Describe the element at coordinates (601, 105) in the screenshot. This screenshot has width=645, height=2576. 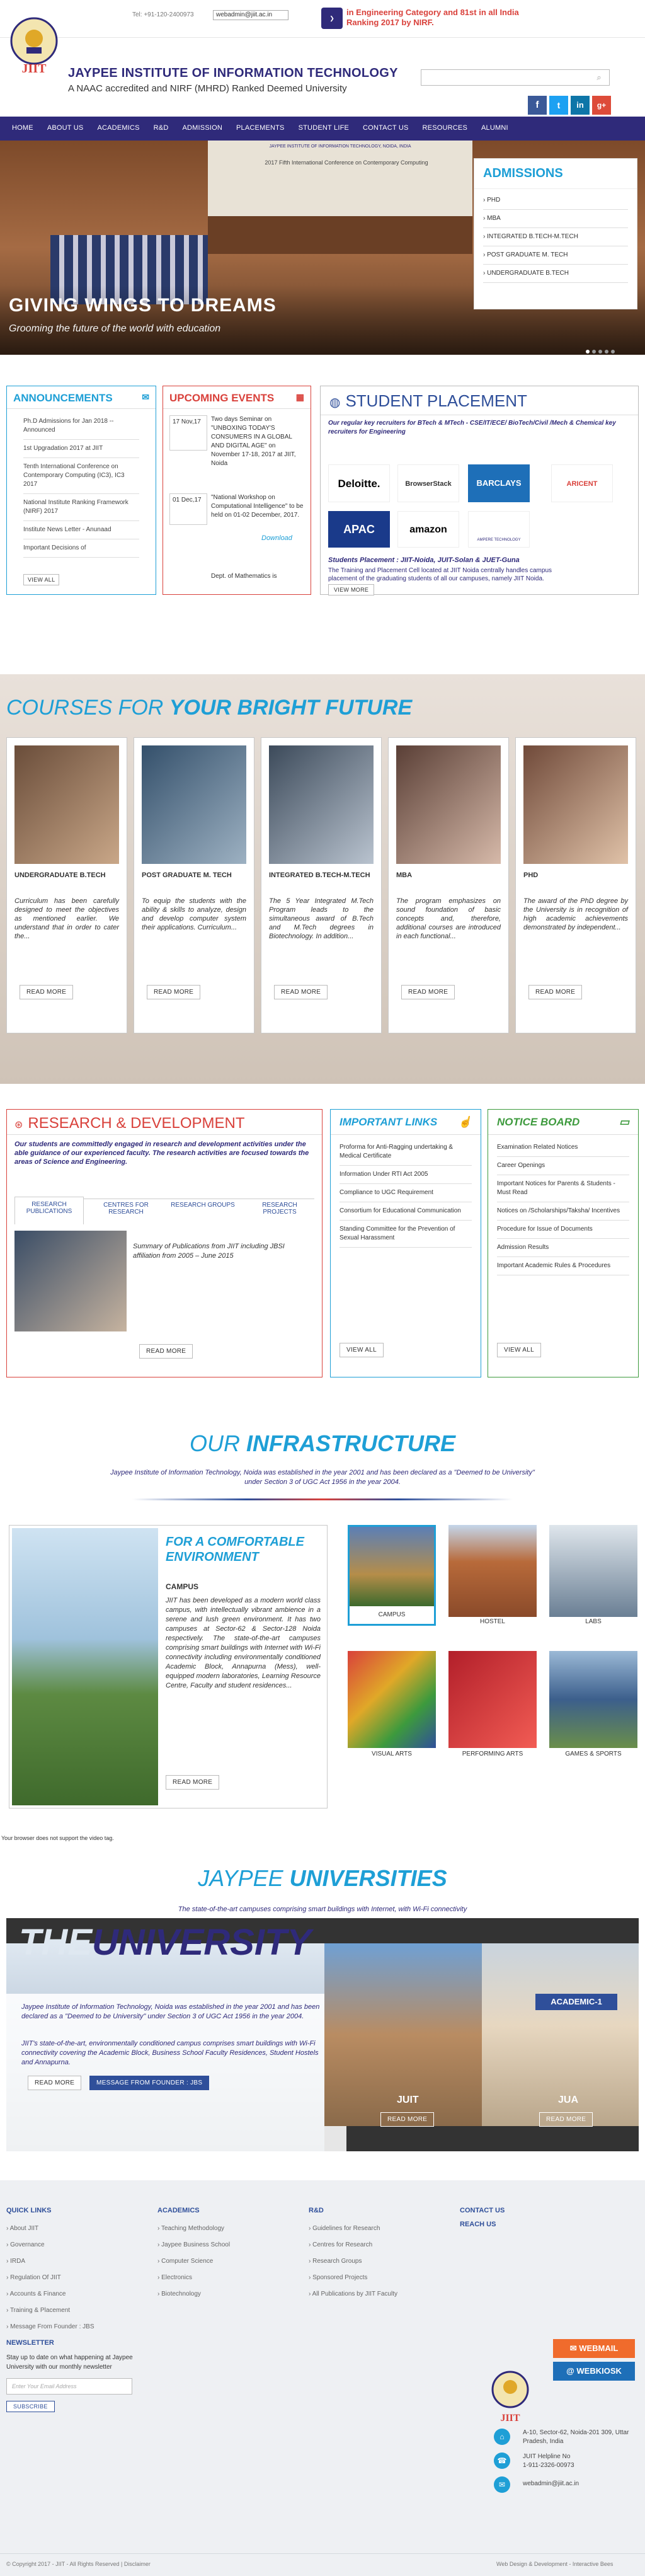
I see `google-plus-icon: g+` at that location.